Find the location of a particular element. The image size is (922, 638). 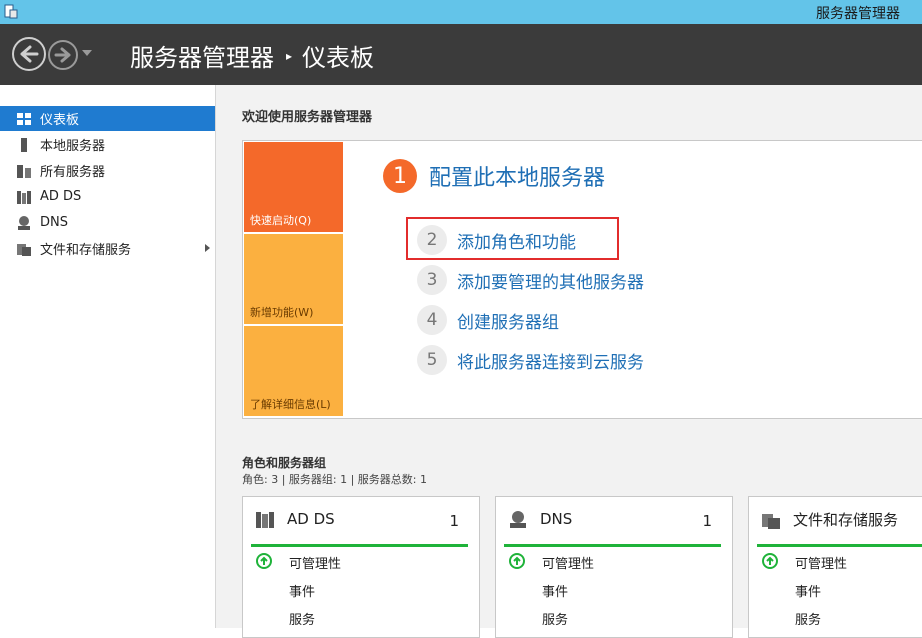

role-card-ad-ds: AD DS 1 可管理性 事件 服务 is located at coordinates (361, 567).